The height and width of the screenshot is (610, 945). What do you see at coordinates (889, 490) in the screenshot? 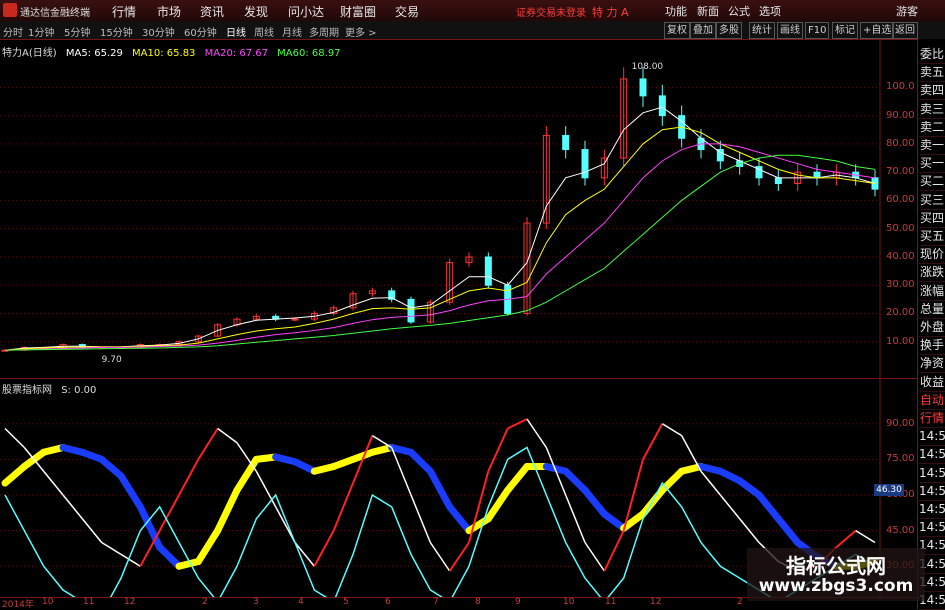
I see `oscillator-current-value: 46.30` at bounding box center [889, 490].